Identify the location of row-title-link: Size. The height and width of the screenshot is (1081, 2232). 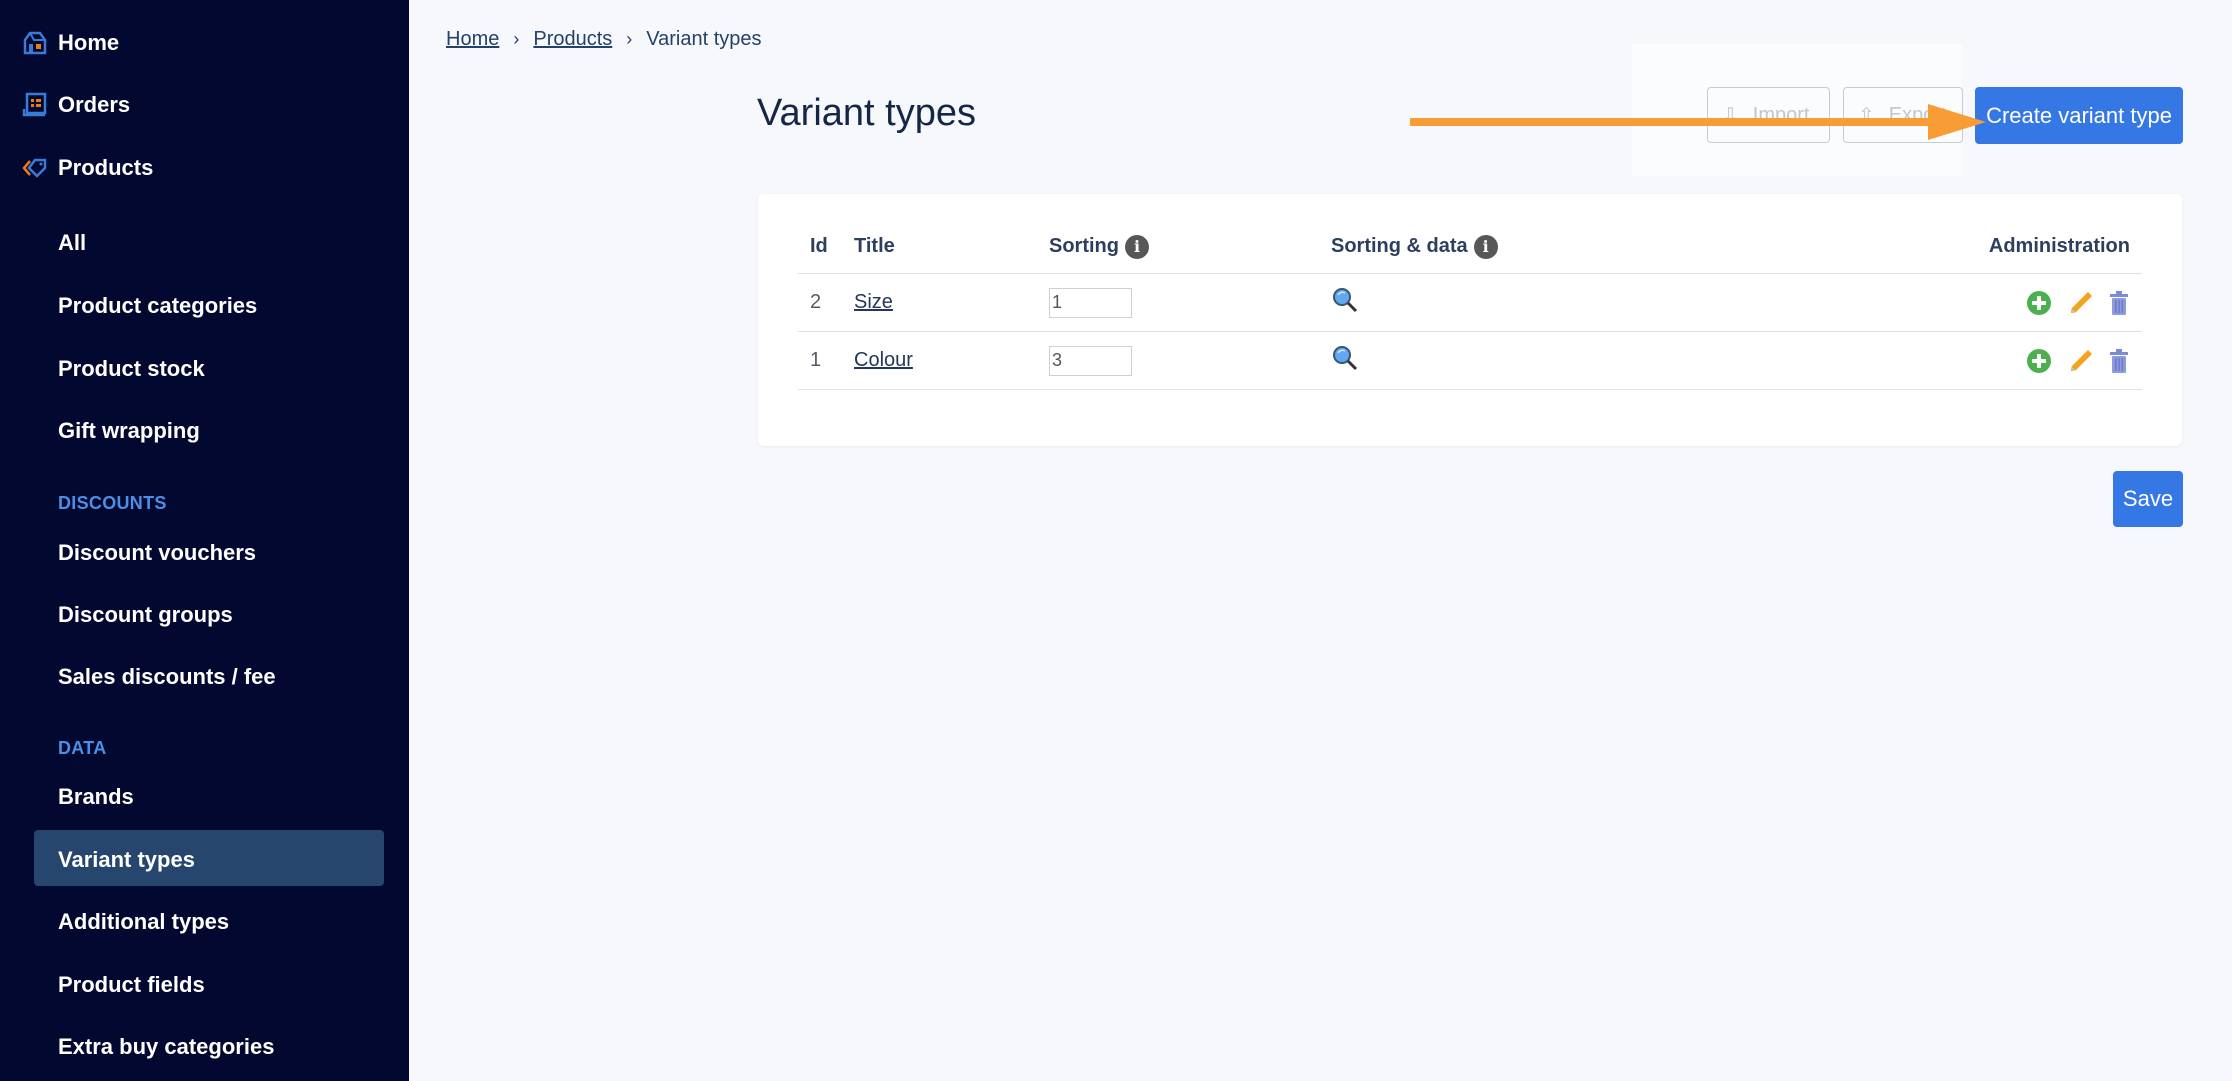
(873, 302).